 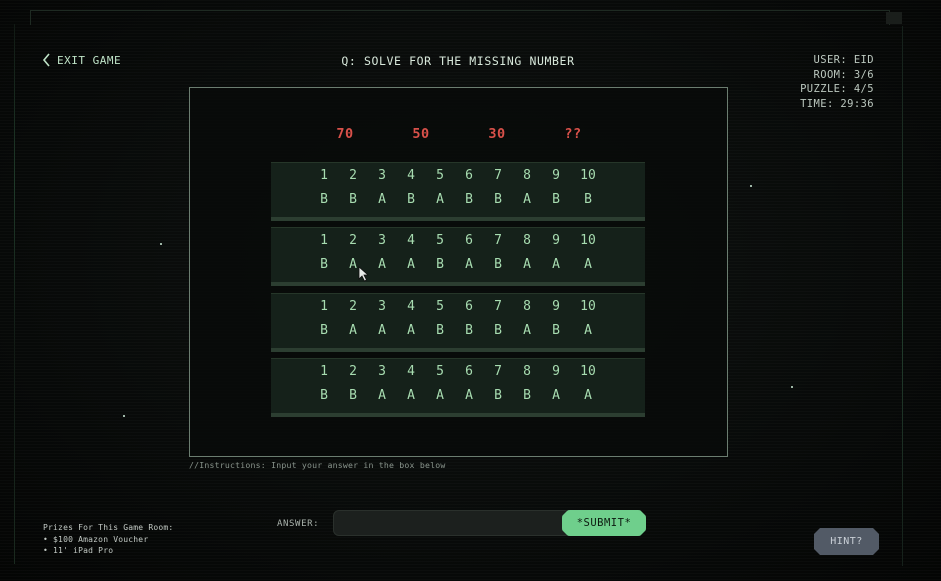 What do you see at coordinates (458, 61) in the screenshot?
I see `question-title: Q: SOLVE FOR THE MISSING NUMBER` at bounding box center [458, 61].